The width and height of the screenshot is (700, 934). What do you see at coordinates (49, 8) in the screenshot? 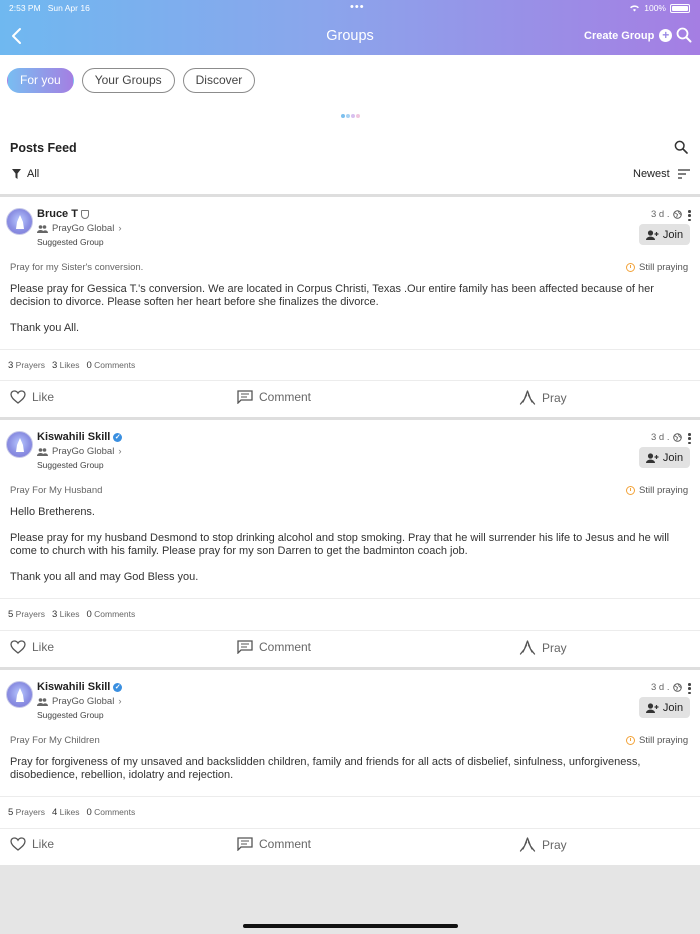
I see `status-time: 2:53 PM Sun Apr 16` at bounding box center [49, 8].